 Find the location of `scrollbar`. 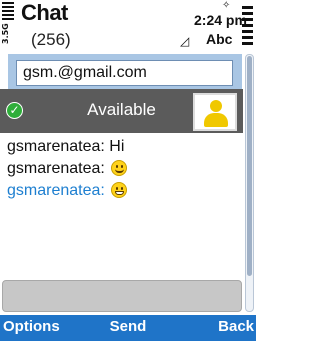

scrollbar is located at coordinates (249, 183).